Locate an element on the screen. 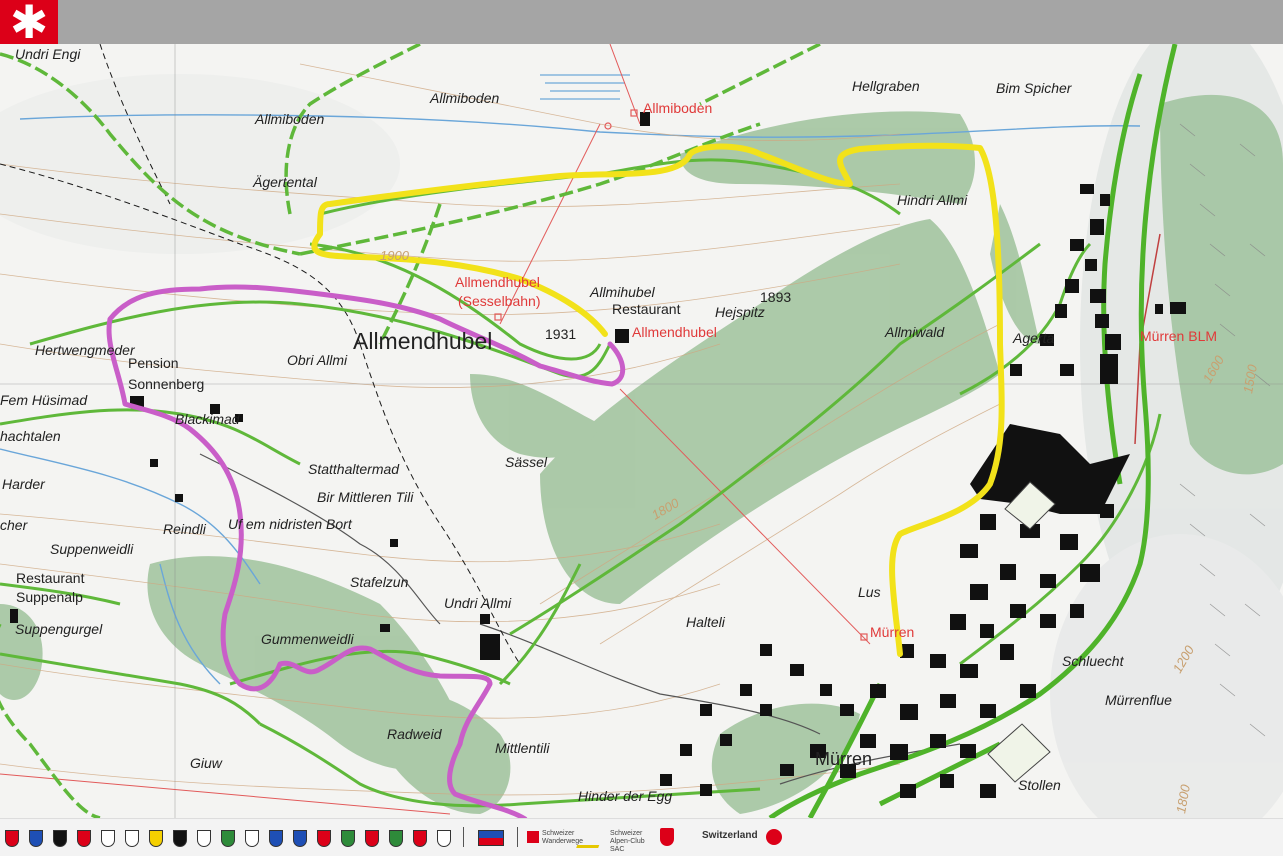  switzerland-flower-icon is located at coordinates (774, 837).